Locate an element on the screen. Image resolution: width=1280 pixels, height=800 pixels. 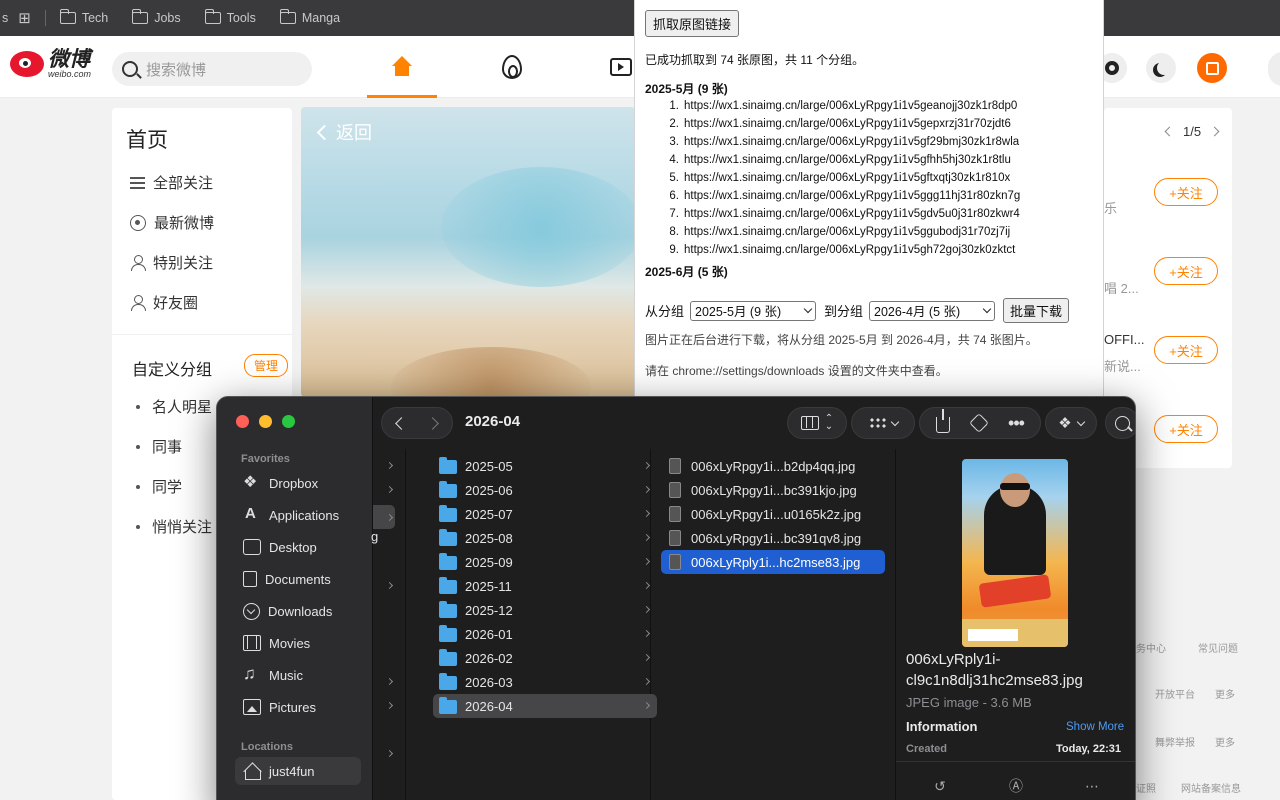
file-row: 006xLyRply1i...hc2mse83.jpg is located at coordinates (773, 562).